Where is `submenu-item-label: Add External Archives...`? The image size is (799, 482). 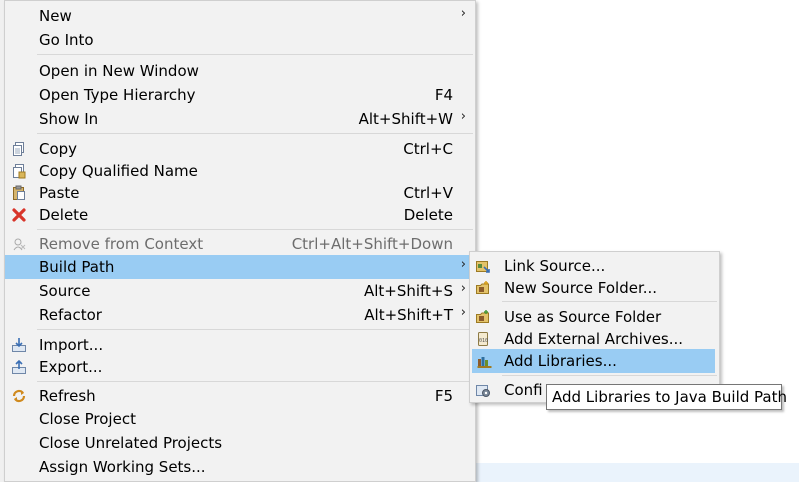 submenu-item-label: Add External Archives... is located at coordinates (594, 339).